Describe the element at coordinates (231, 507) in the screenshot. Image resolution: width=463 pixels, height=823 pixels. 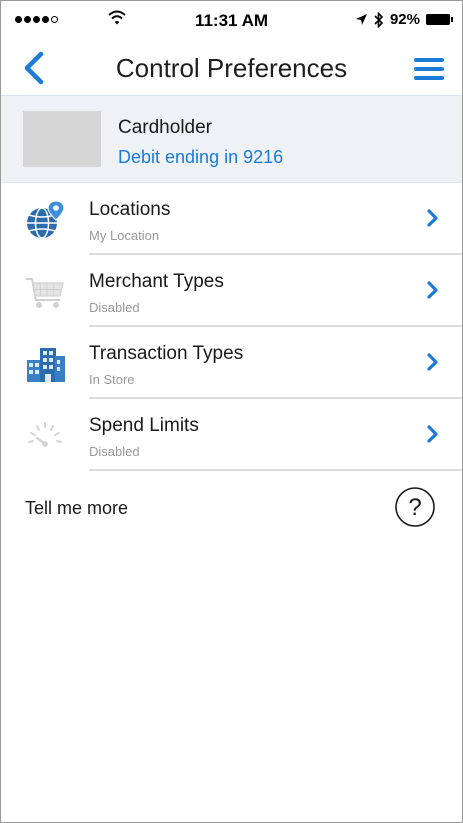
I see `tell-me-more-row: Tell me more ?` at that location.